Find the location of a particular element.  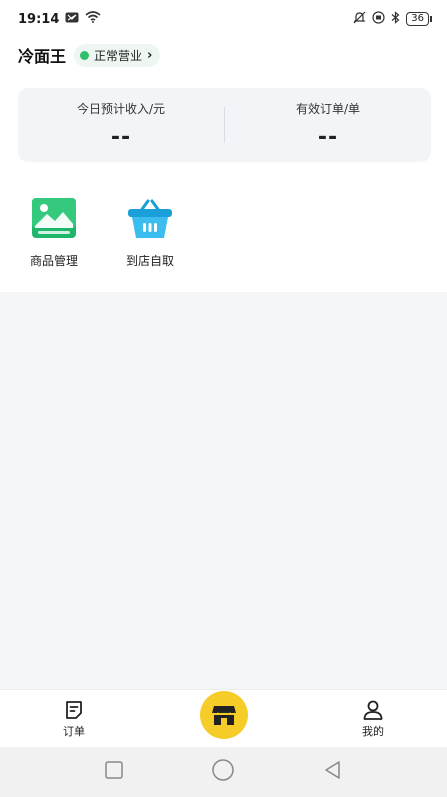

status-left: 19:14 is located at coordinates (59, 19).